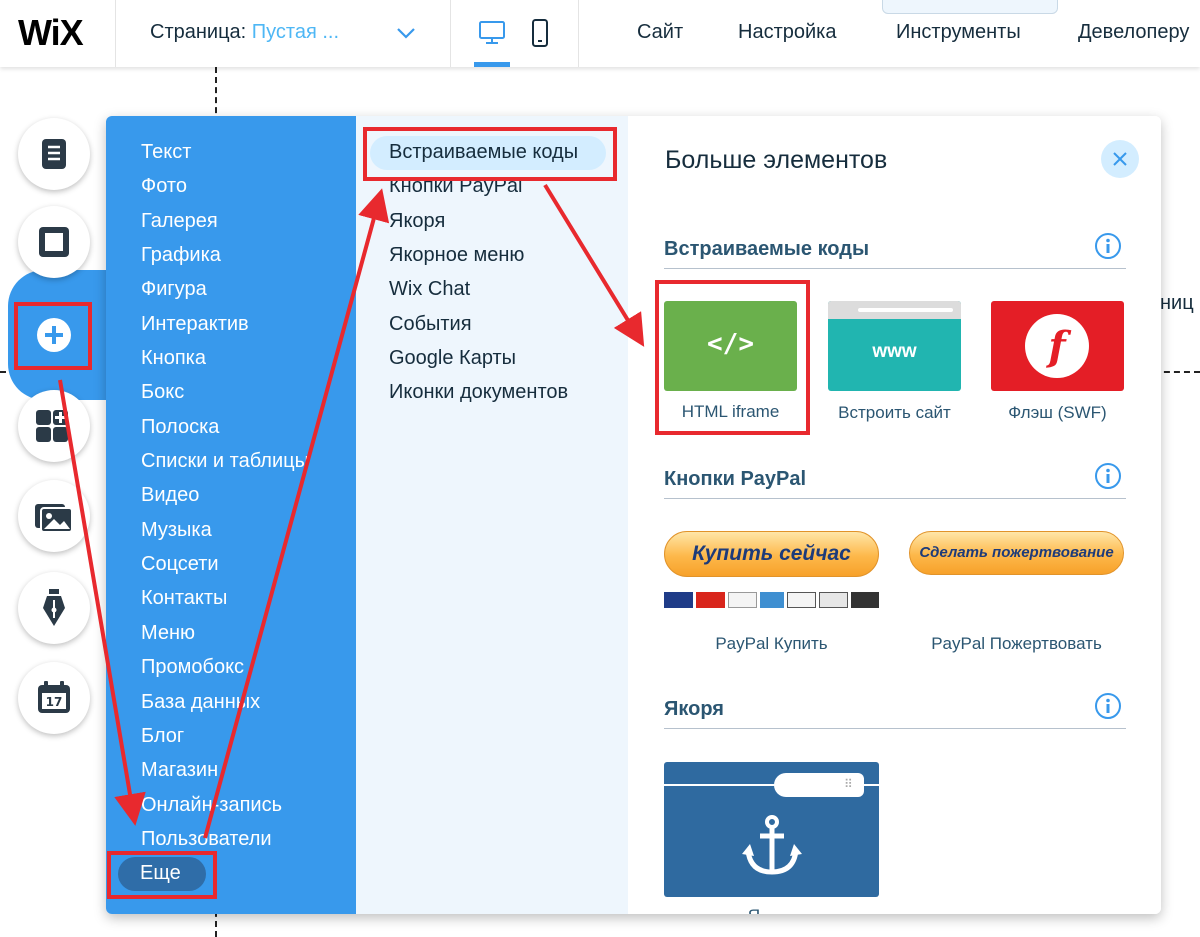  What do you see at coordinates (735, 479) in the screenshot?
I see `section-title: Кнопки PayPal` at bounding box center [735, 479].